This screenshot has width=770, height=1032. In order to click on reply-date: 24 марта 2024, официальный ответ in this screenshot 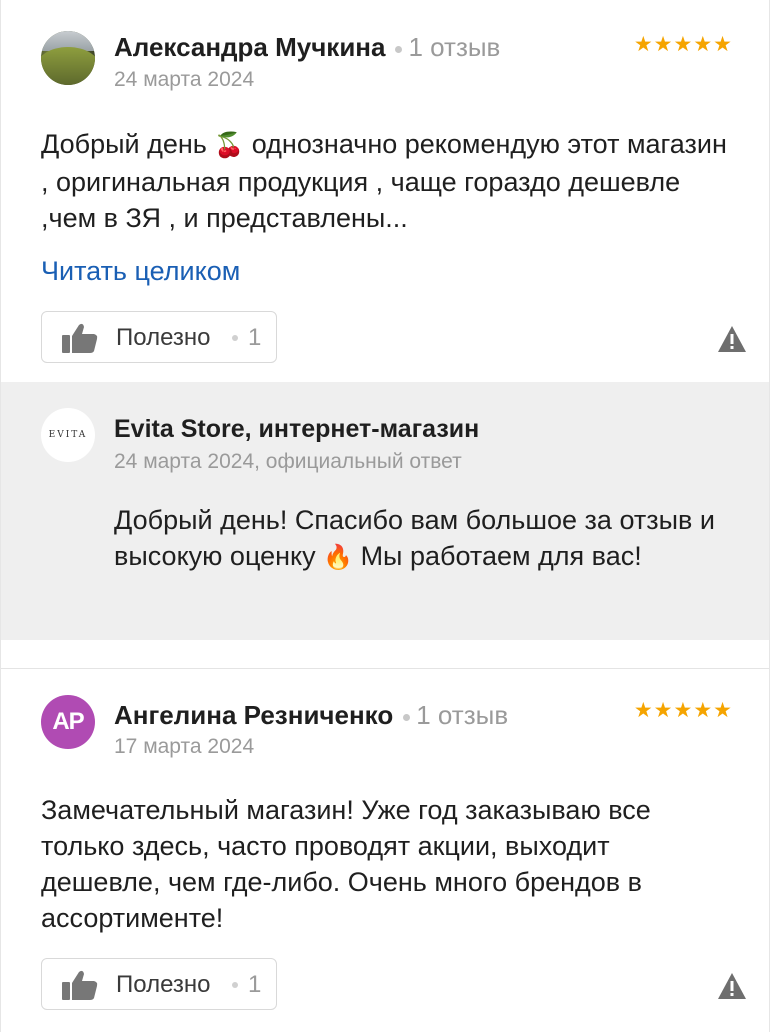, I will do `click(288, 461)`.